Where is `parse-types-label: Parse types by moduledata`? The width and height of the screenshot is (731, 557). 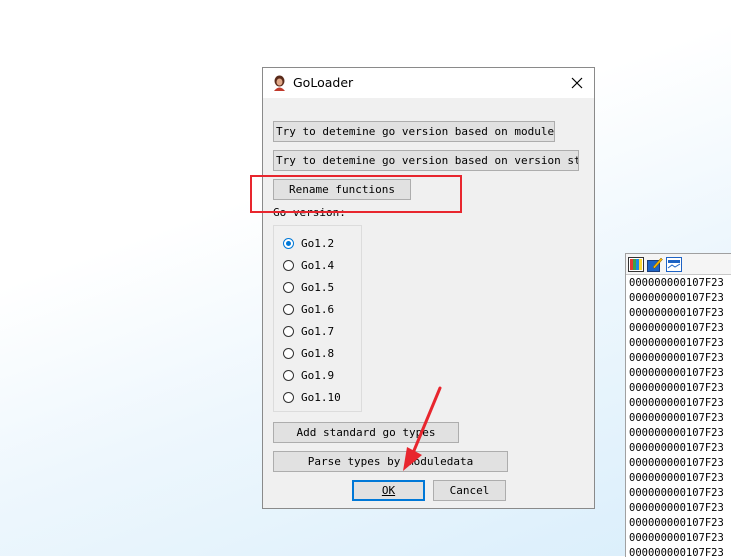
parse-types-label: Parse types by moduledata is located at coordinates (390, 461).